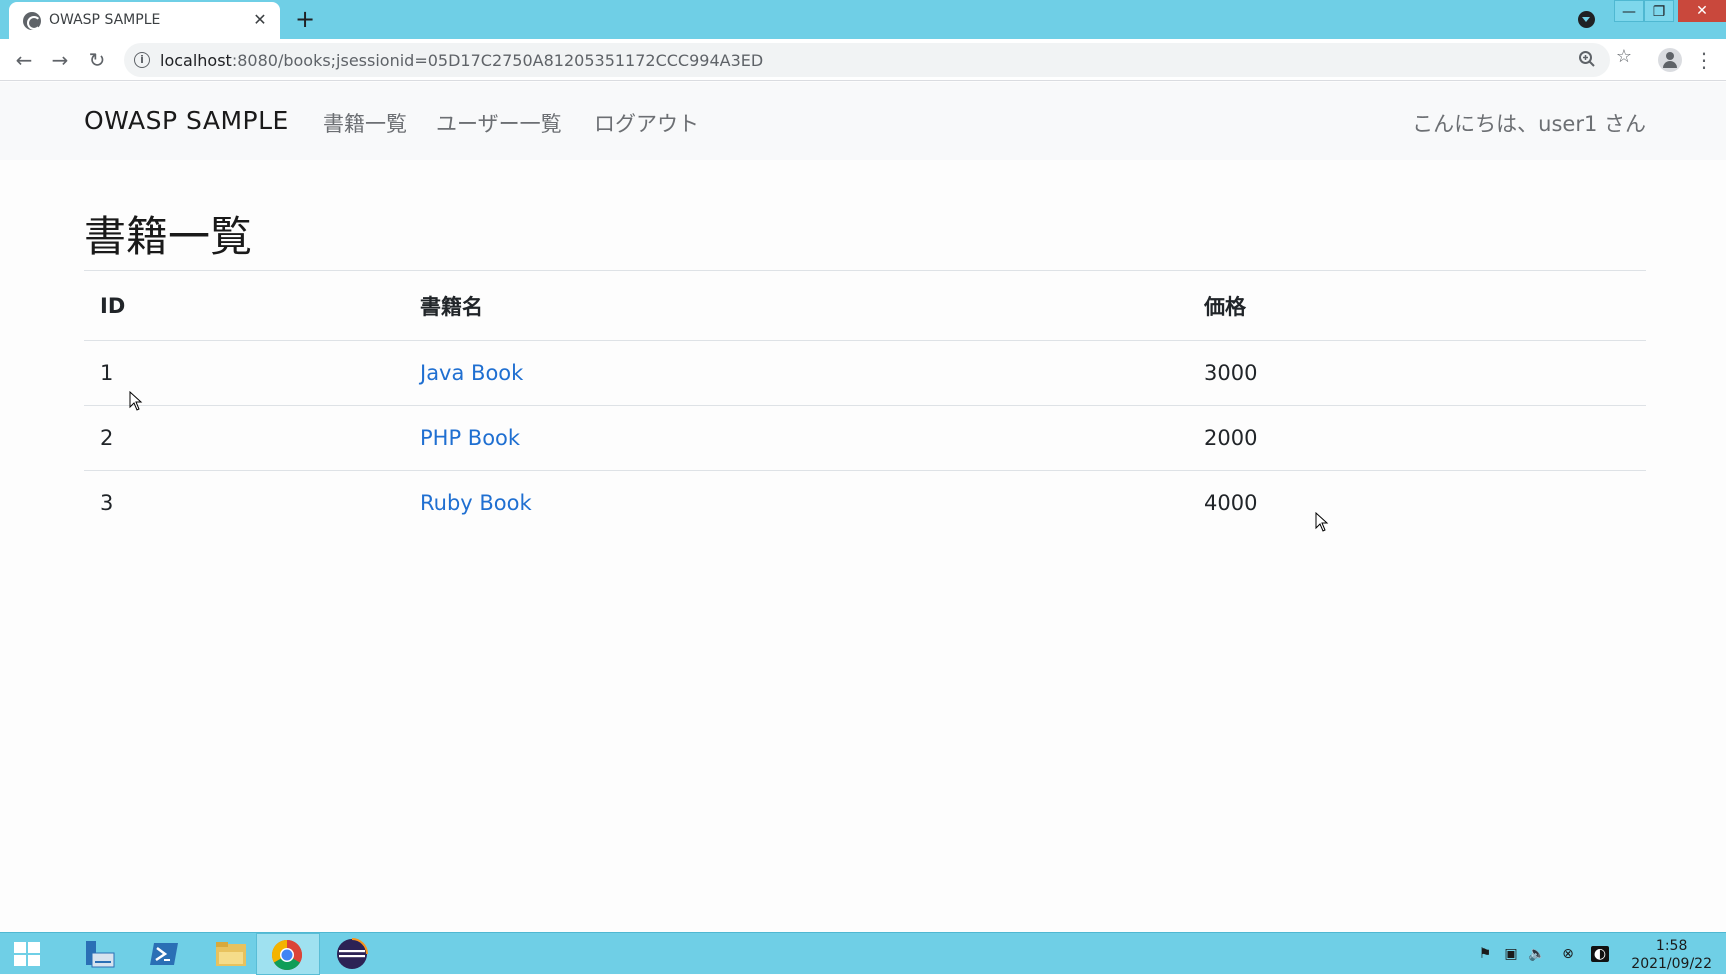 The image size is (1726, 975). I want to click on ime-icon: ◐, so click(1600, 954).